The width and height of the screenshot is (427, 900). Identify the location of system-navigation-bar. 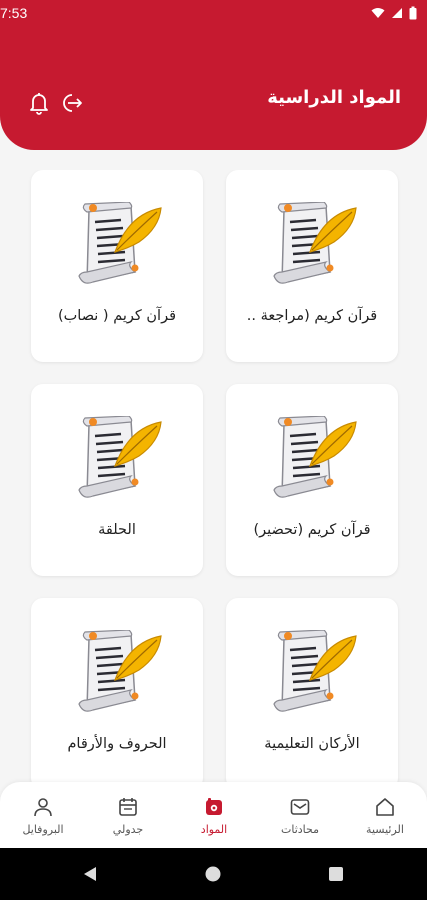
(213, 874).